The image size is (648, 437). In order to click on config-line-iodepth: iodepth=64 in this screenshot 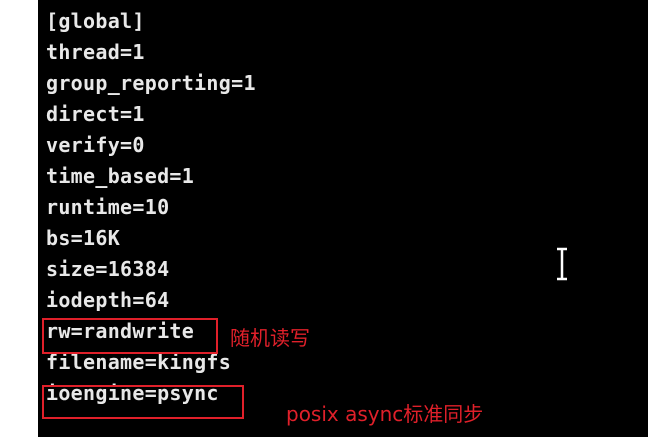, I will do `click(108, 300)`.